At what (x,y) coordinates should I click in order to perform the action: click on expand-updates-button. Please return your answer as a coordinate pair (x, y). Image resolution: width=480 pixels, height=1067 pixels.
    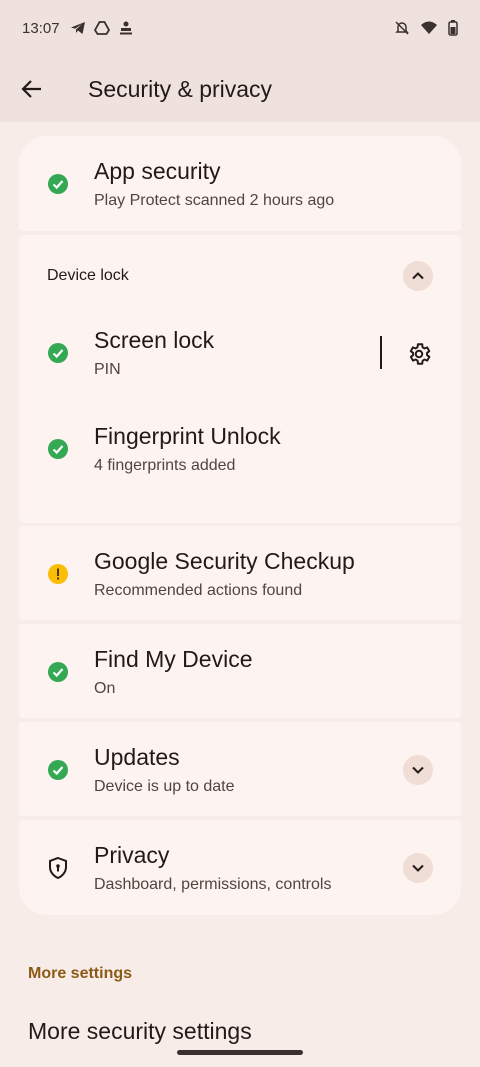
    Looking at the image, I should click on (418, 770).